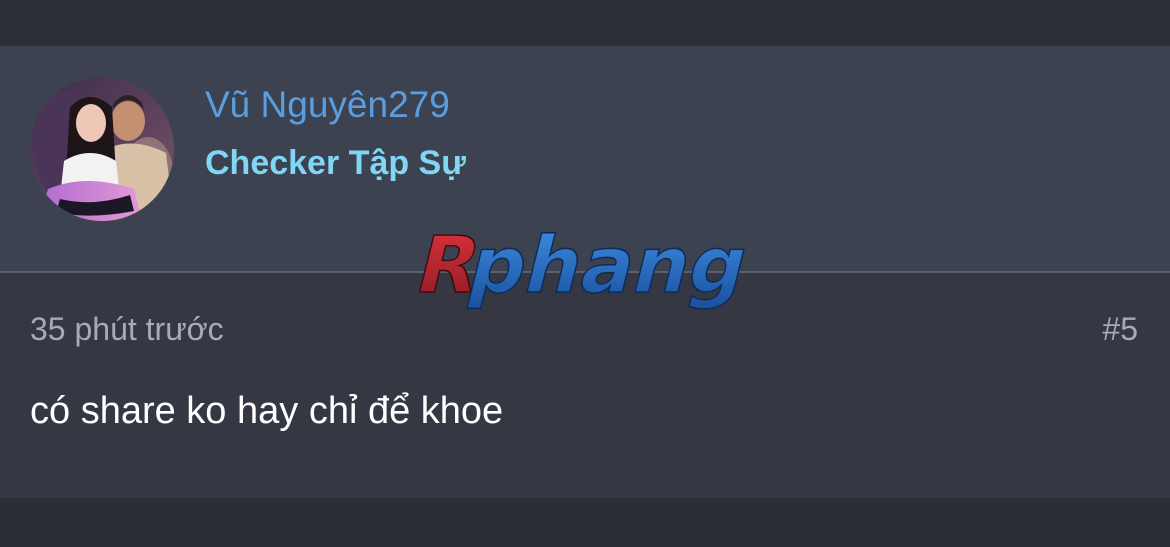 Image resolution: width=1170 pixels, height=547 pixels. What do you see at coordinates (1120, 329) in the screenshot?
I see `post-number-link: #5` at bounding box center [1120, 329].